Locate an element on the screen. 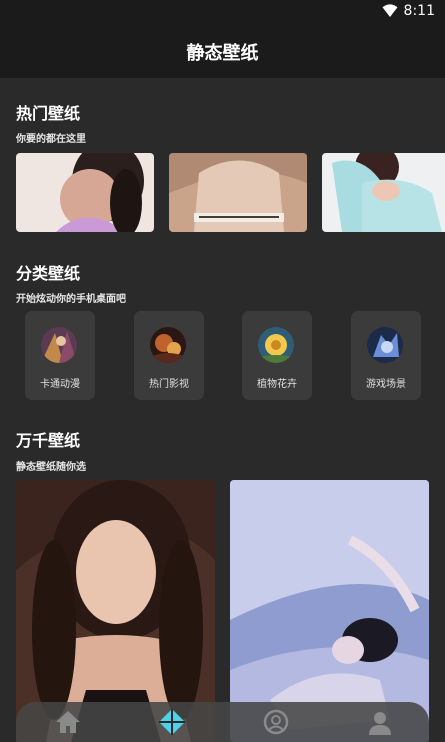 The width and height of the screenshot is (445, 742). bottom-navigation is located at coordinates (222, 722).